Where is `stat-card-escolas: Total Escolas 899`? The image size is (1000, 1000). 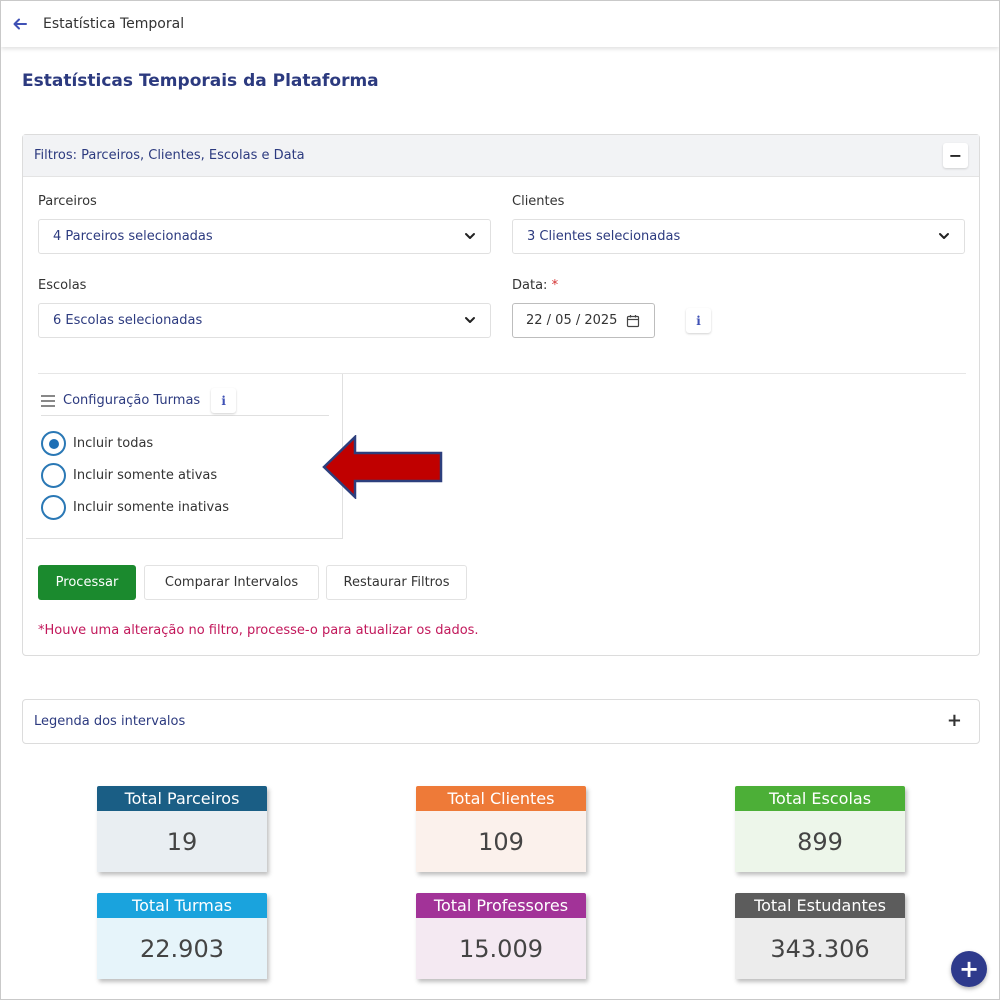
stat-card-escolas: Total Escolas 899 is located at coordinates (820, 829).